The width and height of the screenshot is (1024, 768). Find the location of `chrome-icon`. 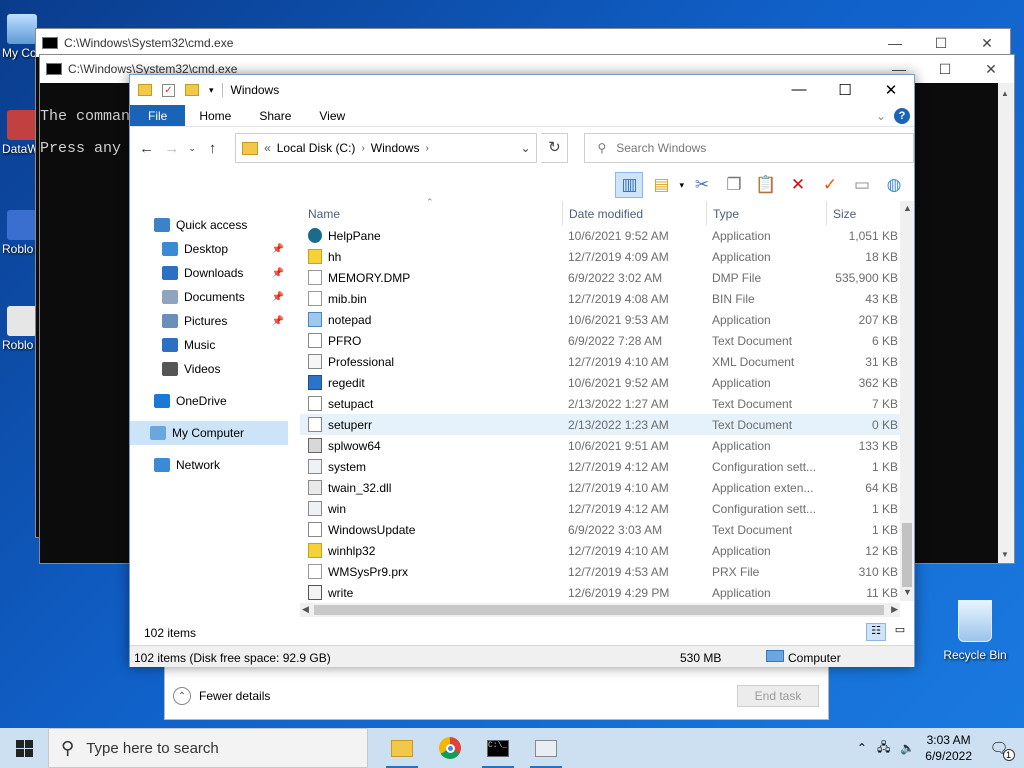

chrome-icon is located at coordinates (450, 748).